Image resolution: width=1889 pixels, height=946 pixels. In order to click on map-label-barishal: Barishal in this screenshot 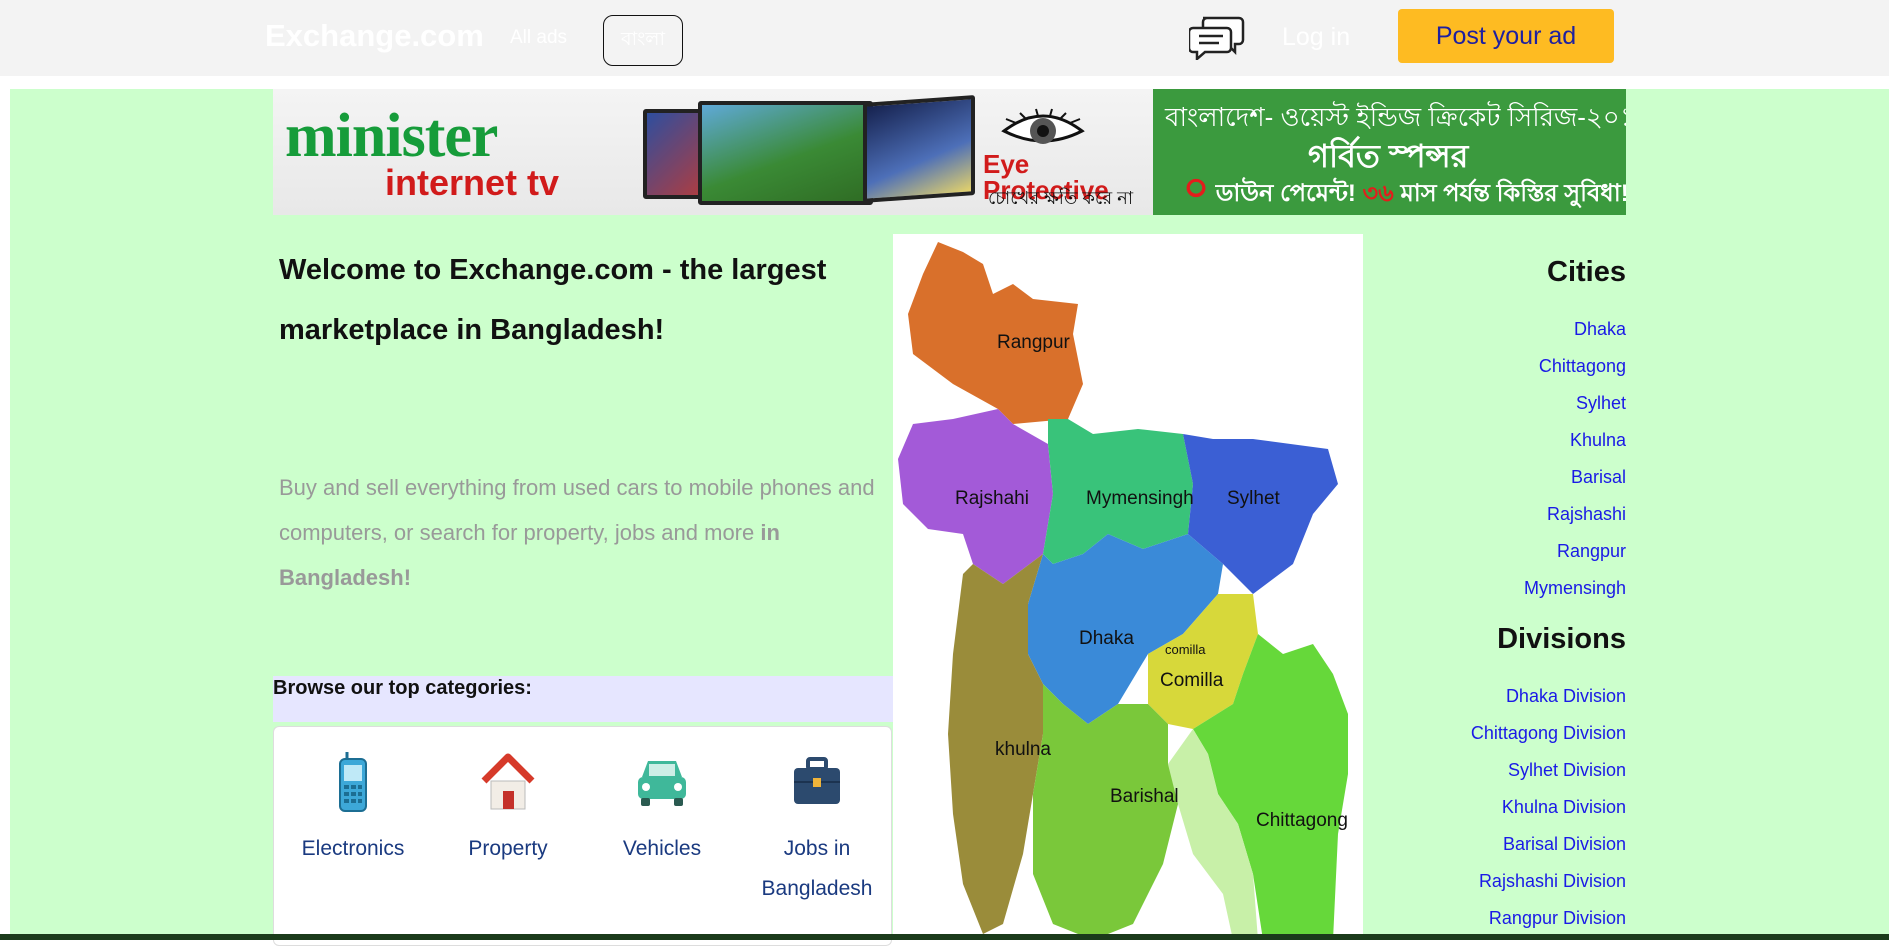, I will do `click(1144, 796)`.